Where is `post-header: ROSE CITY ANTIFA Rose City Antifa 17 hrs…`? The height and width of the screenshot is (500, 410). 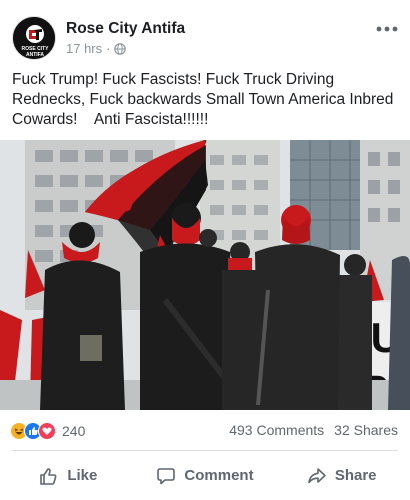
post-header: ROSE CITY ANTIFA Rose City Antifa 17 hrs… is located at coordinates (205, 33).